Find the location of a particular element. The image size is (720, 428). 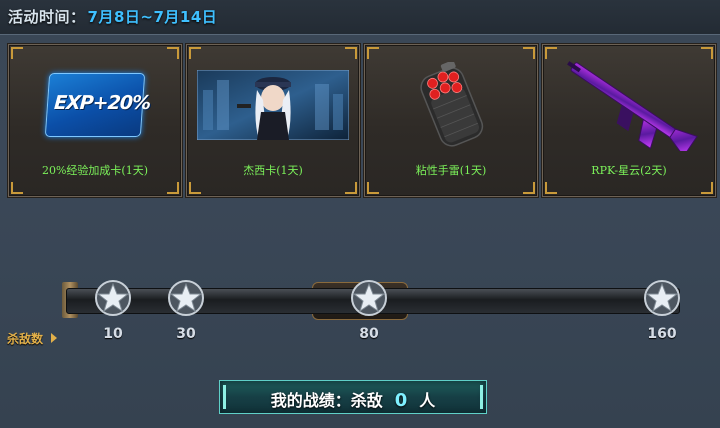

my-record-panel: 我的战绩：杀敌 0 人 is located at coordinates (353, 397).